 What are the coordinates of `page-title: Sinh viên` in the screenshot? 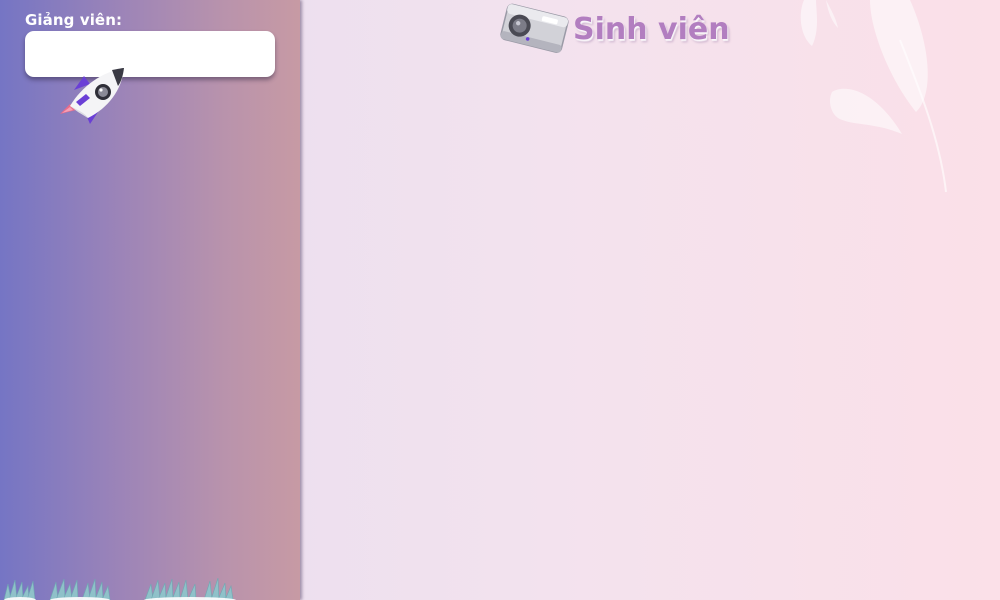 It's located at (651, 29).